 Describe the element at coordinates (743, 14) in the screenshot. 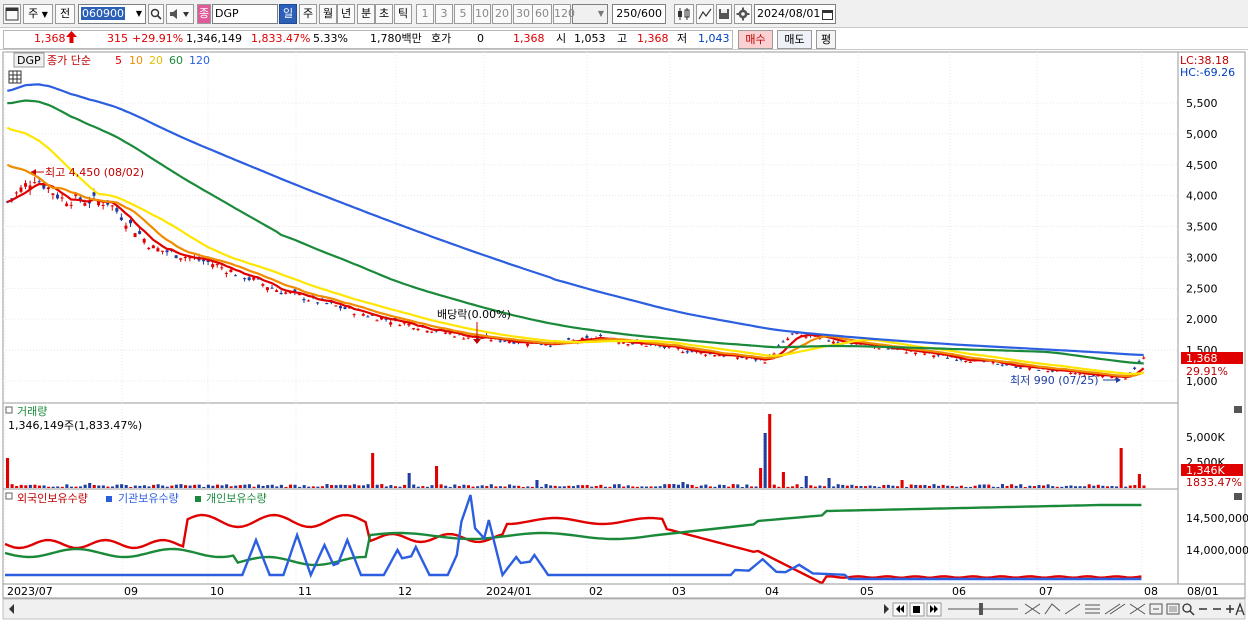

I see `settings-gear-icon` at that location.